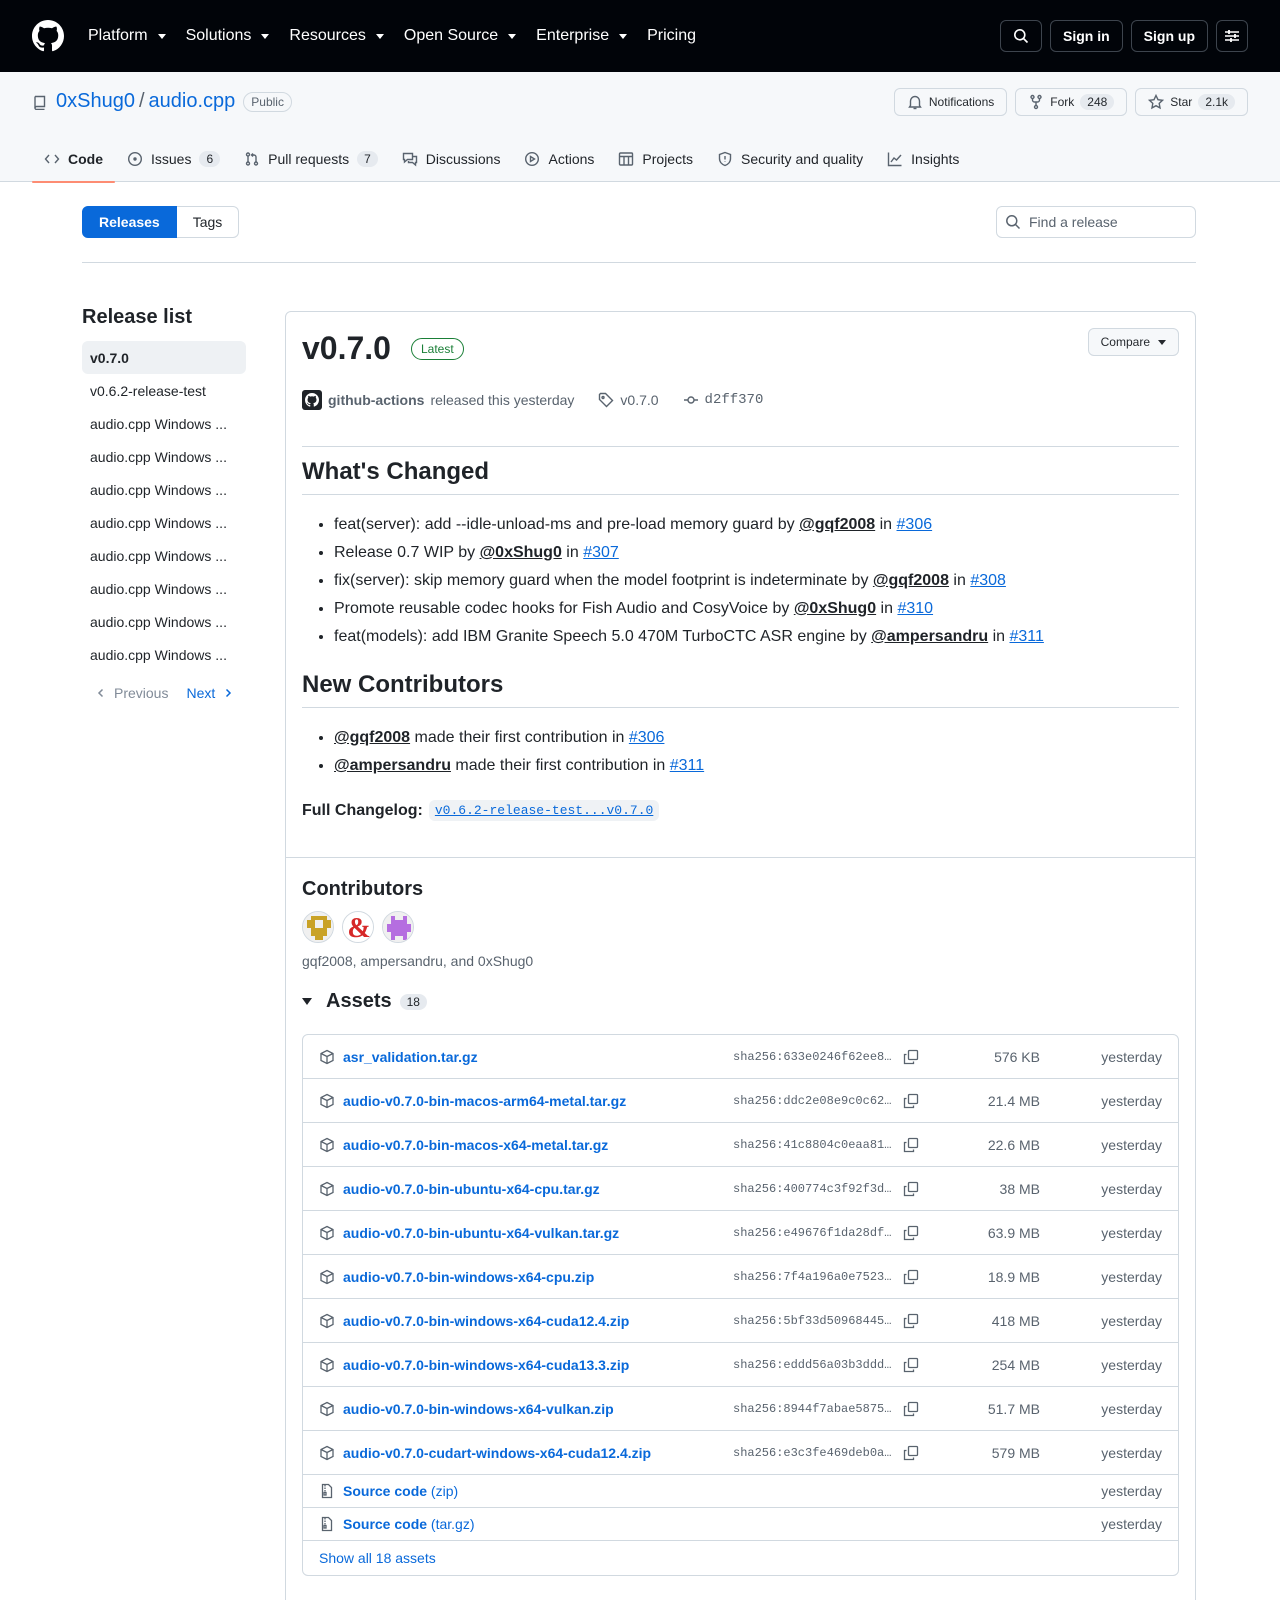 This screenshot has height=1600, width=1280. I want to click on tab-insights: Insights, so click(923, 159).